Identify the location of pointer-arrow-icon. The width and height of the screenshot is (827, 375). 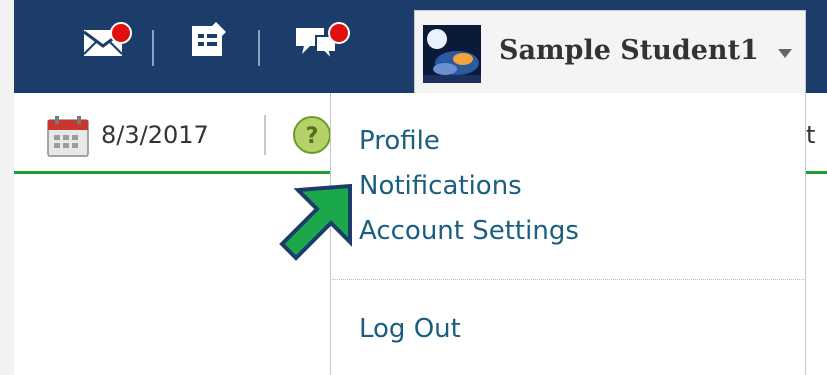
(315, 222).